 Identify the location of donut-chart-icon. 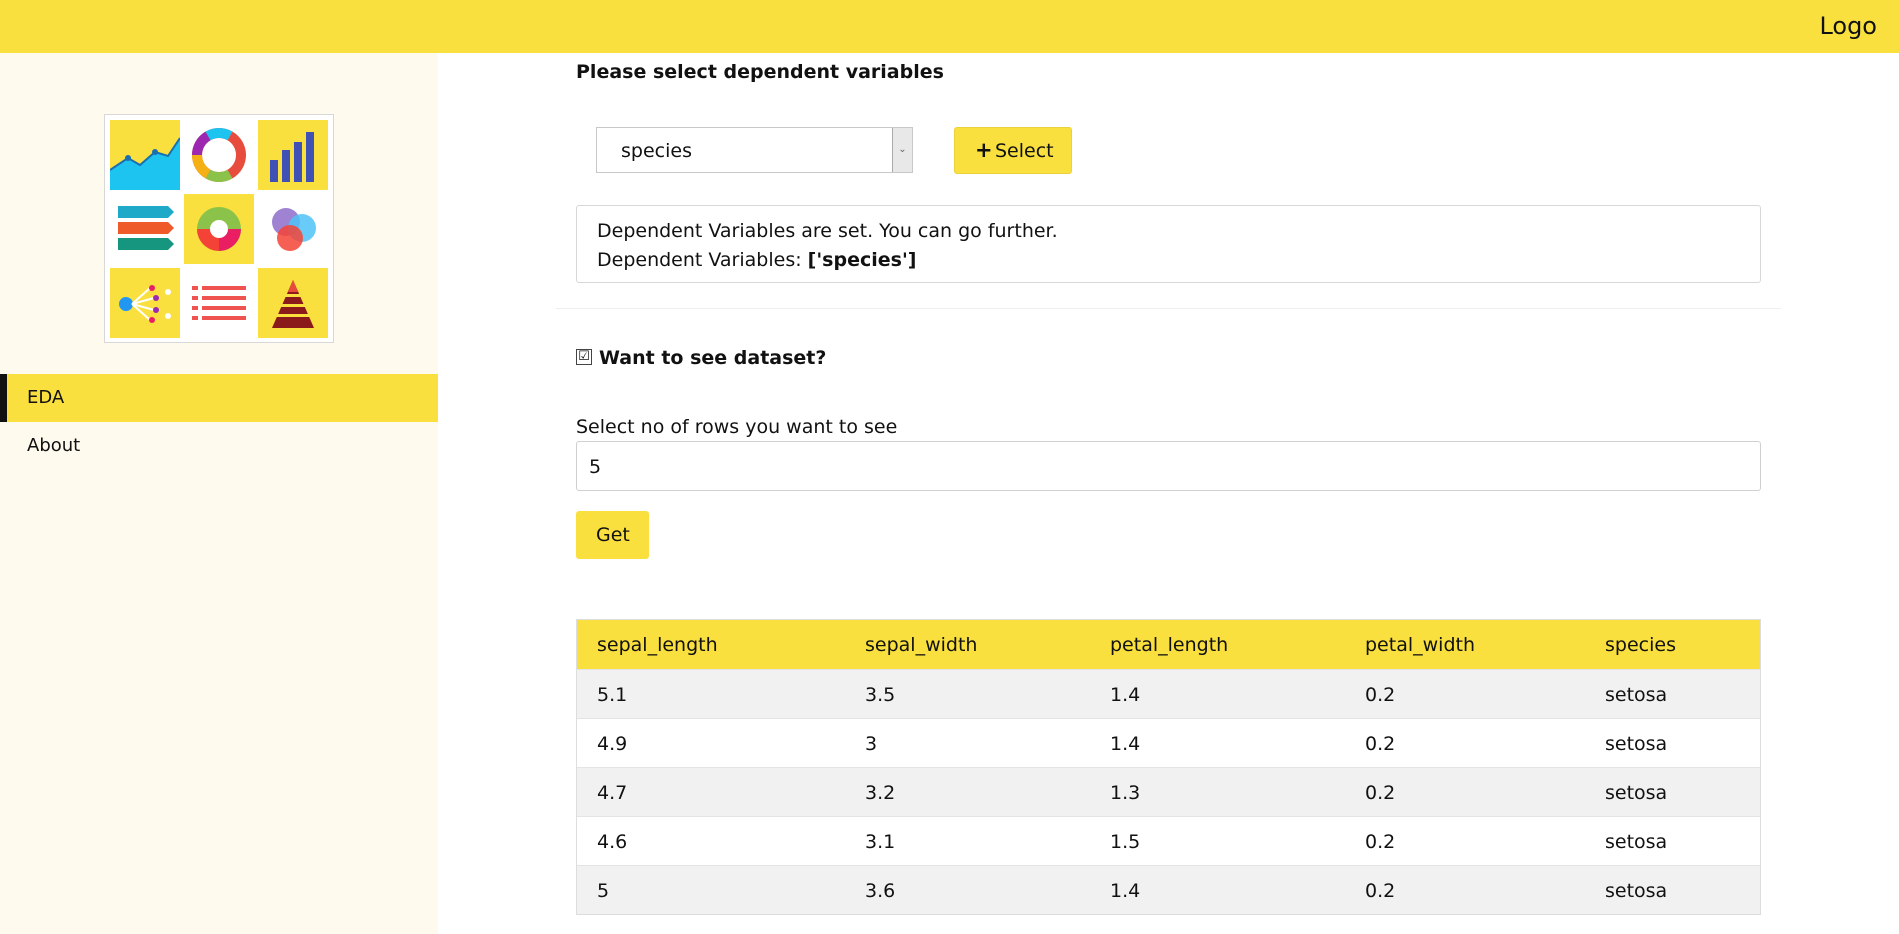
(219, 229).